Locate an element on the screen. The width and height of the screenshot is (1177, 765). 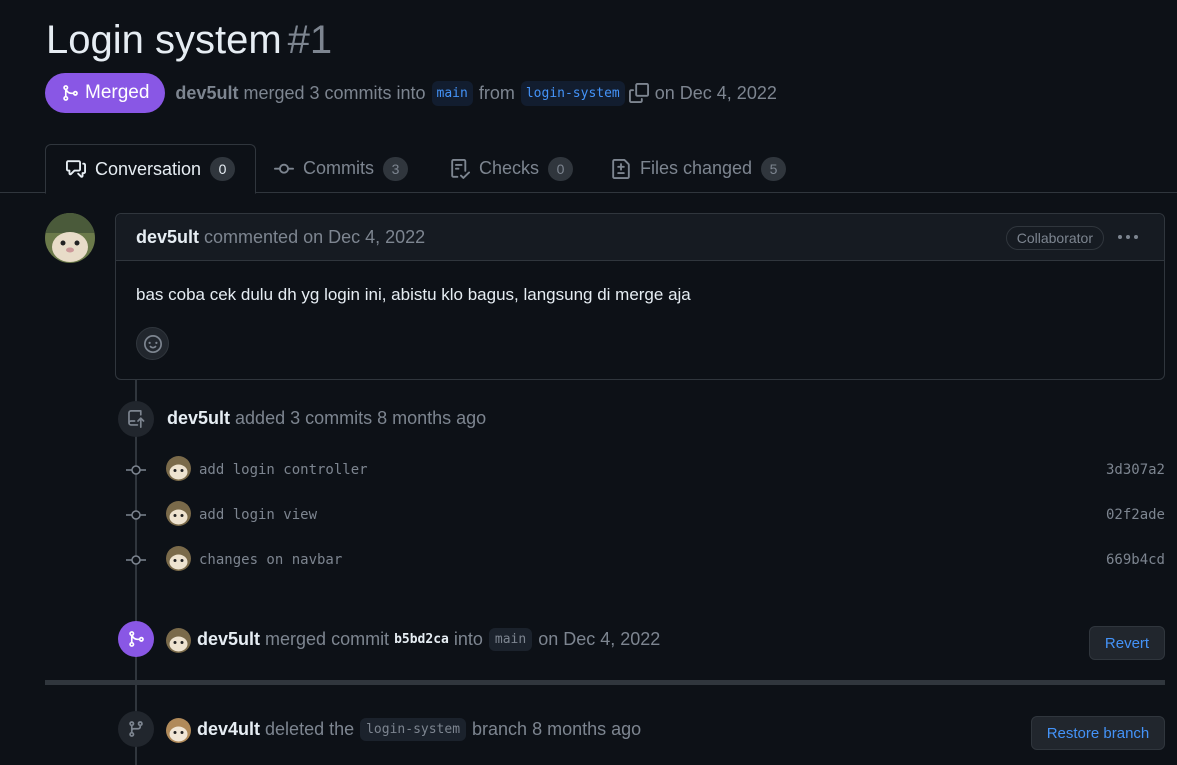
tab-conversation: Conversation 0 is located at coordinates (151, 169).